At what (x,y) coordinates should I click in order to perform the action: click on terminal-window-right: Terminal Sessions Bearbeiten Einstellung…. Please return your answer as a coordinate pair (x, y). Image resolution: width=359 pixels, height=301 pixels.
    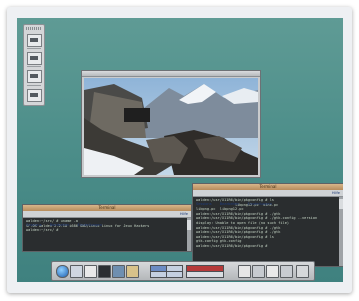
    Looking at the image, I should click on (267, 225).